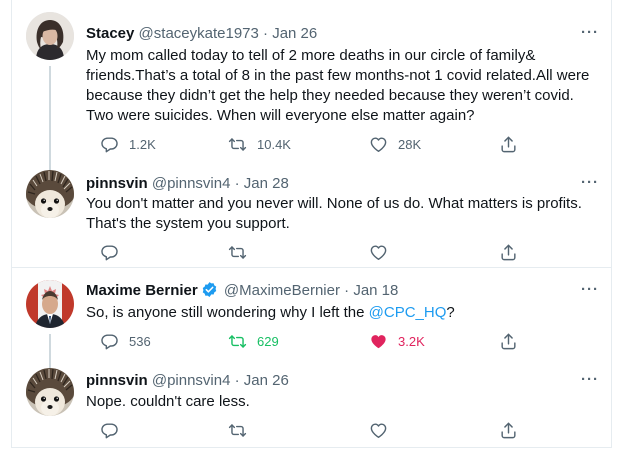  What do you see at coordinates (140, 341) in the screenshot?
I see `reply-count: 536` at bounding box center [140, 341].